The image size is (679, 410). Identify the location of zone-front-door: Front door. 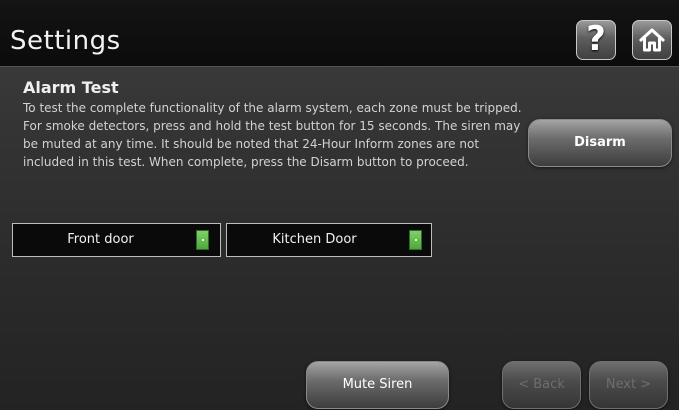
(116, 240).